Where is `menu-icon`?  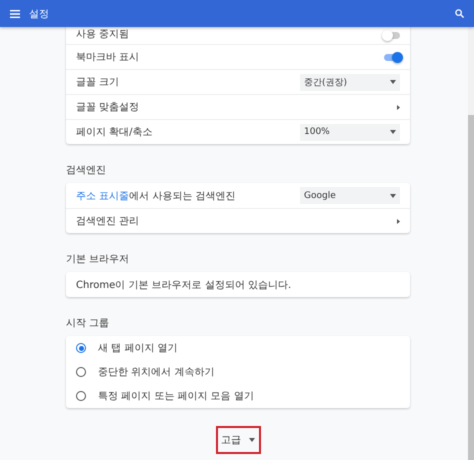 menu-icon is located at coordinates (15, 14).